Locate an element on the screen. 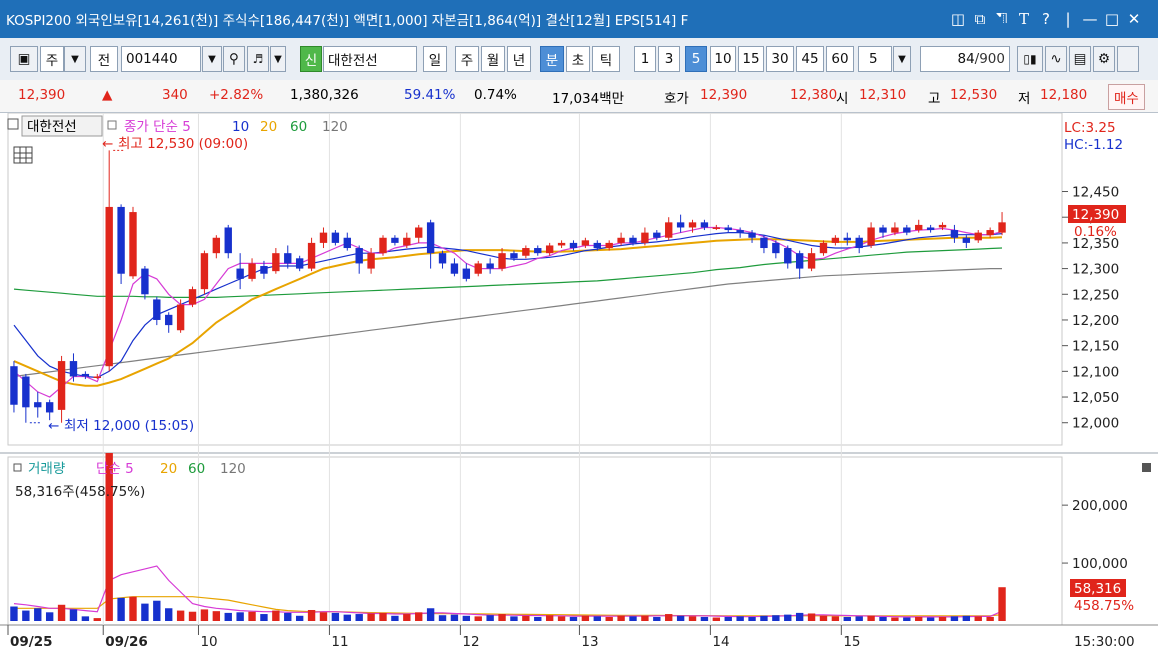 This screenshot has width=1158, height=654. interval-30: 30 is located at coordinates (780, 59).